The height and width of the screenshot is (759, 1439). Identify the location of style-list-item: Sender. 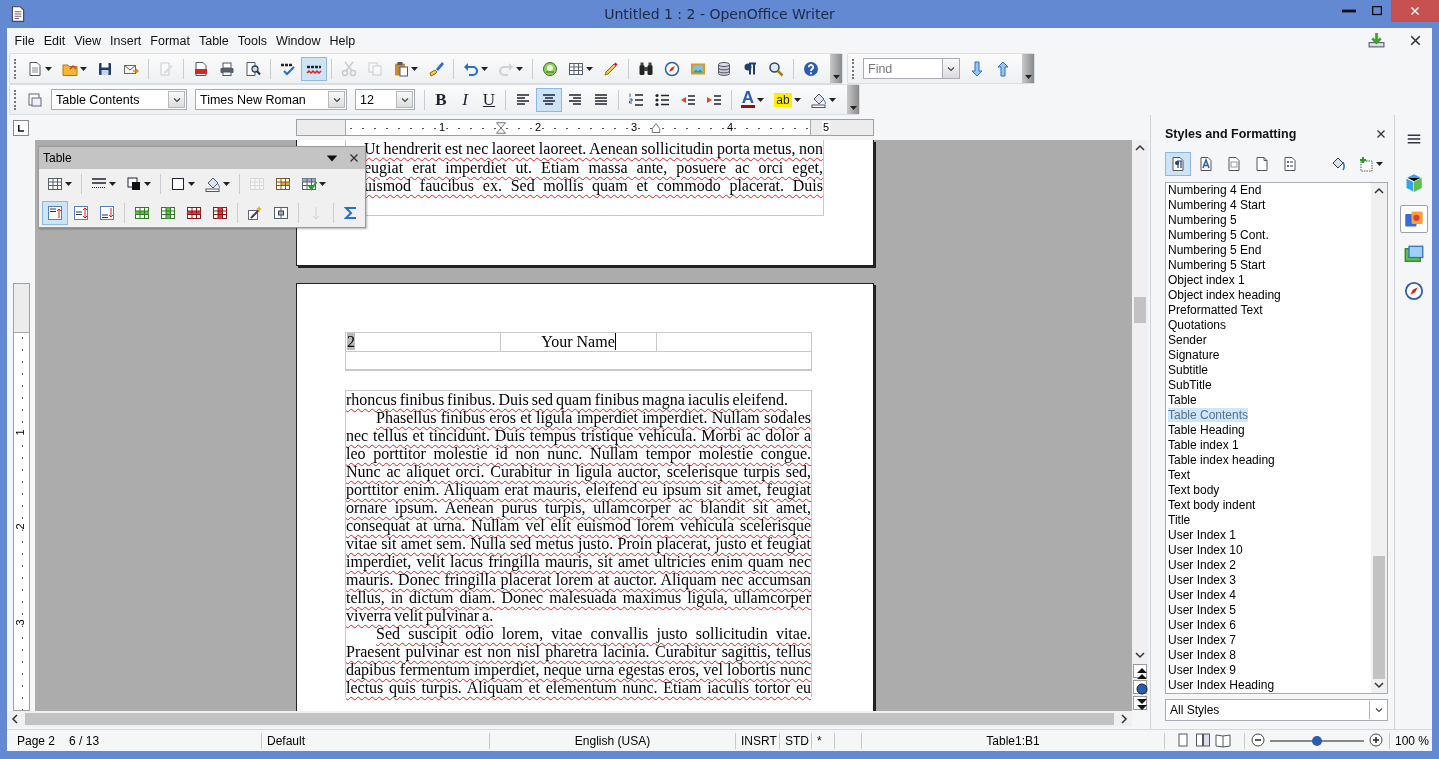
(1268, 340).